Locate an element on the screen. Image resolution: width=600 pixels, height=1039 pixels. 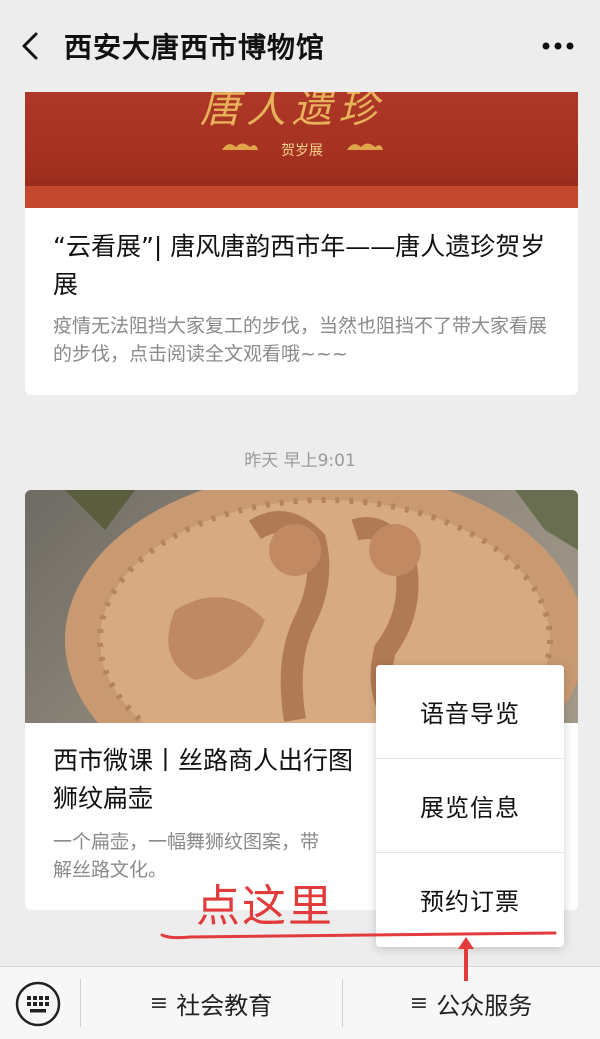
service-popup-menu: 语音导览 展览信息 预约订票 is located at coordinates (470, 806).